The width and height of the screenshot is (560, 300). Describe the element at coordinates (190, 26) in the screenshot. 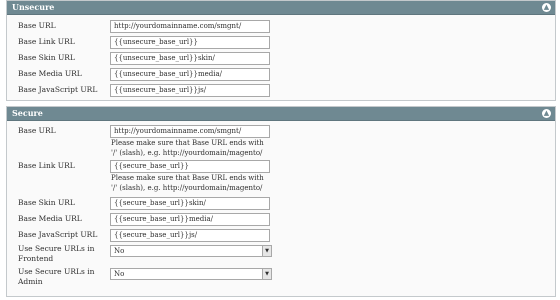

I see `unsecure-base-url-input: http://yourdomainname.com/smgnt/` at that location.